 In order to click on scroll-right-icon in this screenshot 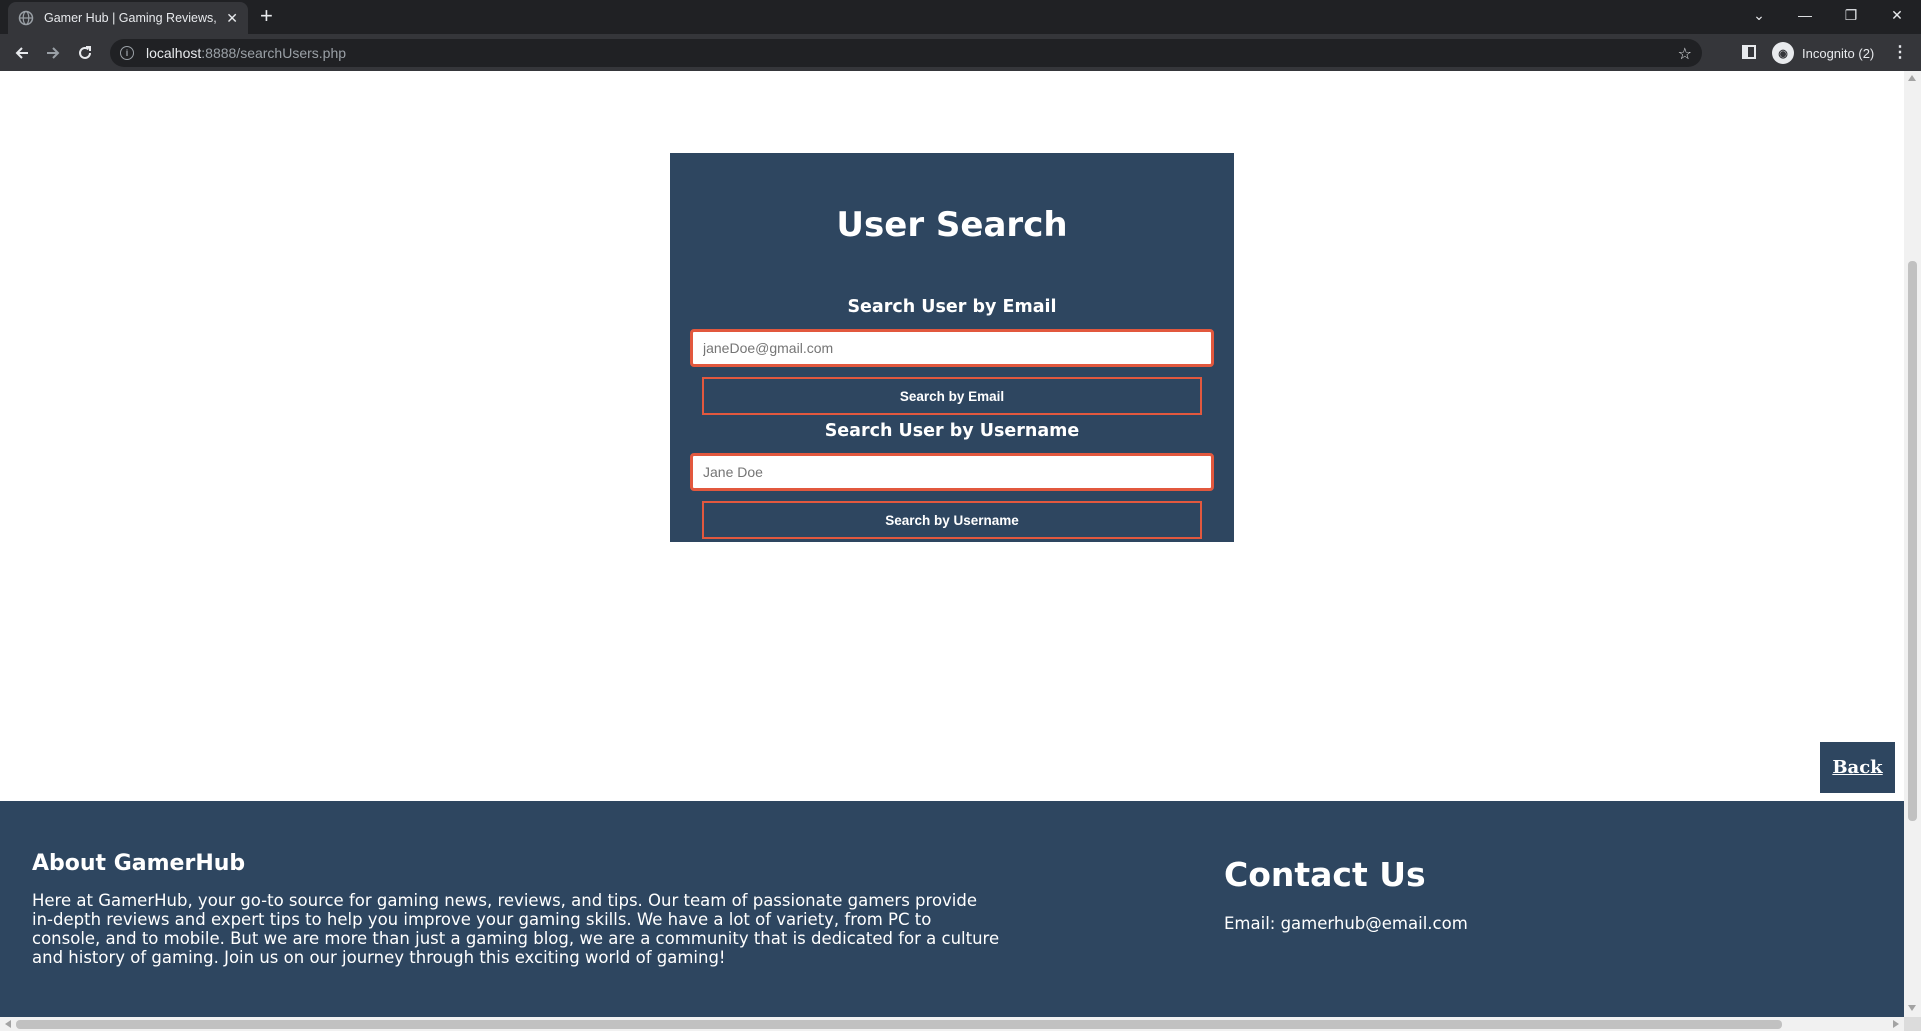, I will do `click(1896, 1024)`.